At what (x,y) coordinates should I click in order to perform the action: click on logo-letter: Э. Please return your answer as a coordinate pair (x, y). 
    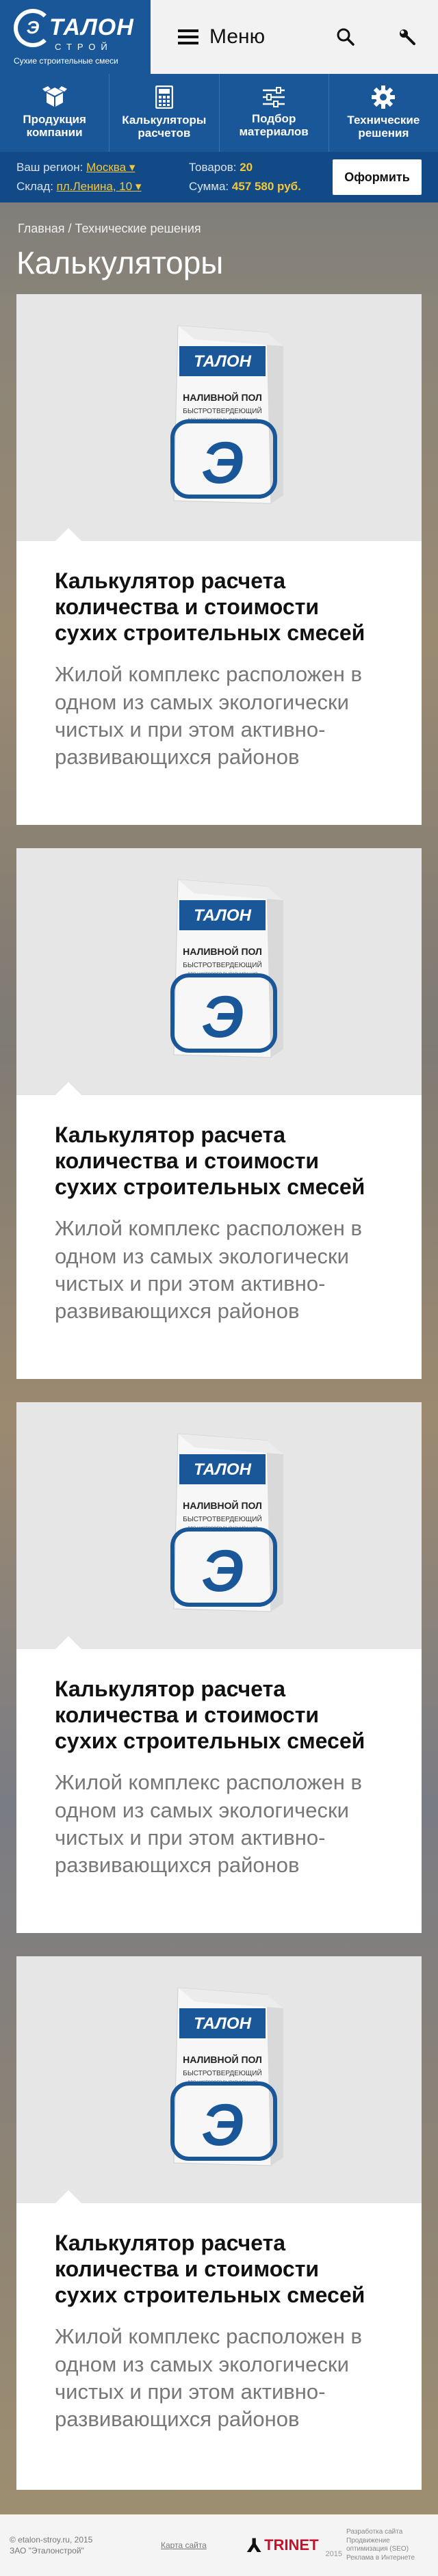
    Looking at the image, I should click on (33, 27).